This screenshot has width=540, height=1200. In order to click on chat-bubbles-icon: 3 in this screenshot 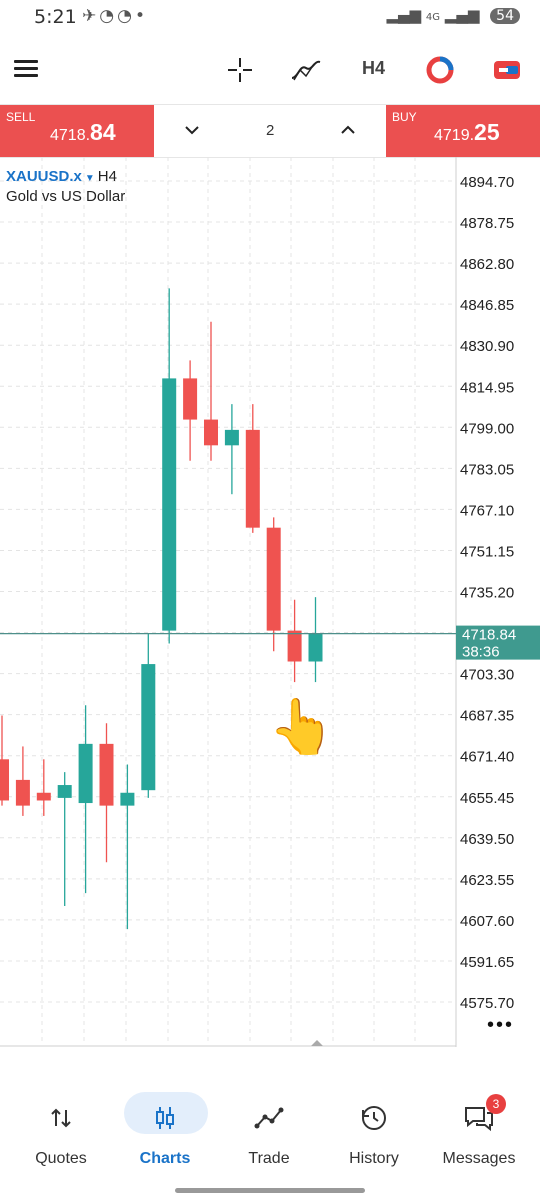, I will do `click(479, 1116)`.